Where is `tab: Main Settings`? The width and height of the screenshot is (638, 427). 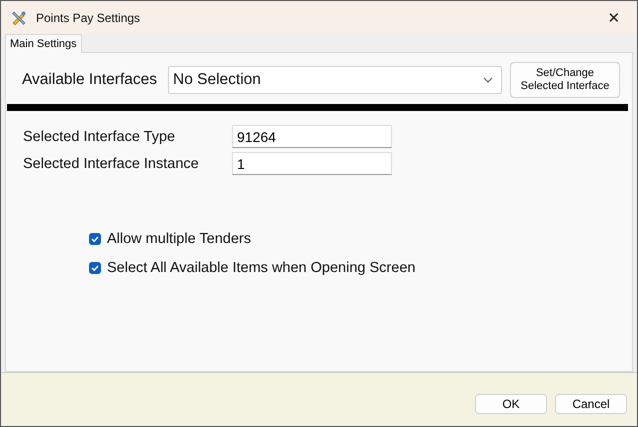
tab: Main Settings is located at coordinates (43, 43).